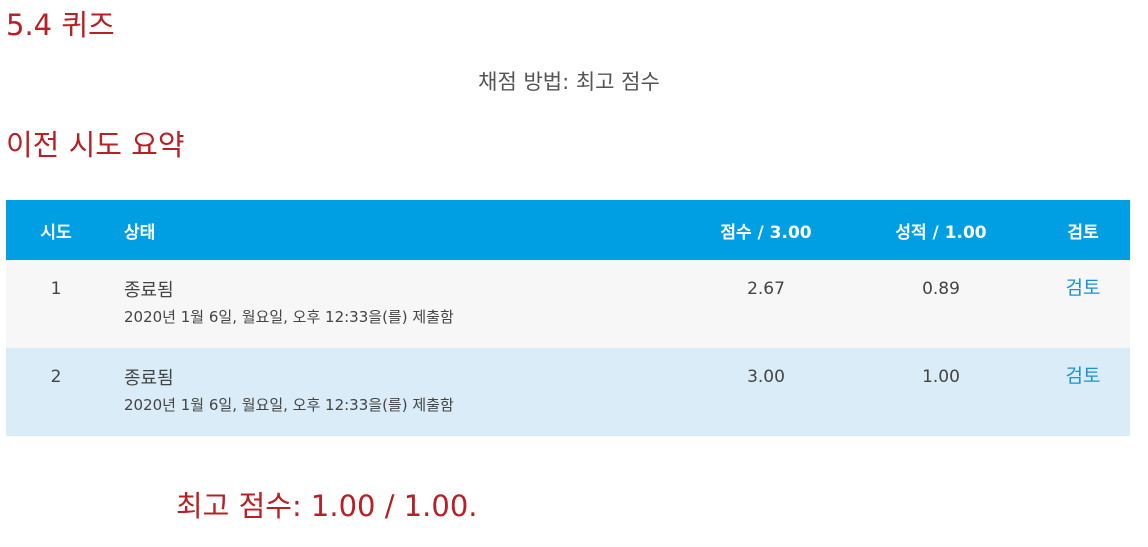 The height and width of the screenshot is (547, 1148). Describe the element at coordinates (1083, 230) in the screenshot. I see `header-review: 검토` at that location.